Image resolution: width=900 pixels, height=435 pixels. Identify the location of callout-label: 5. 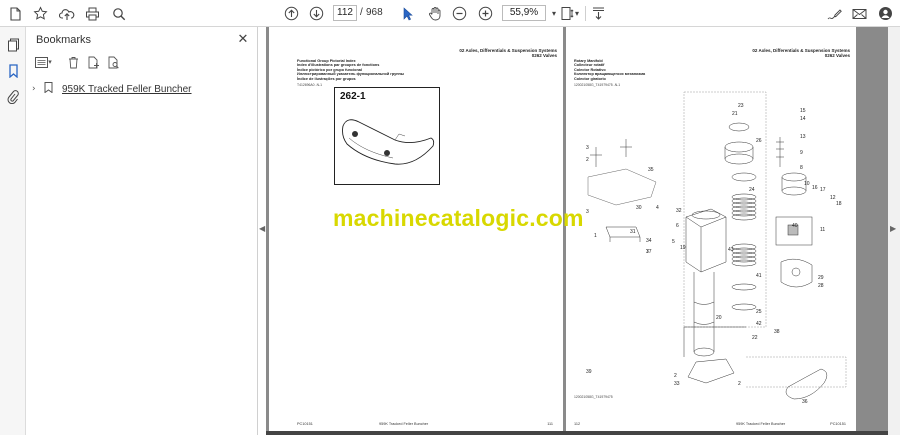
(673, 242).